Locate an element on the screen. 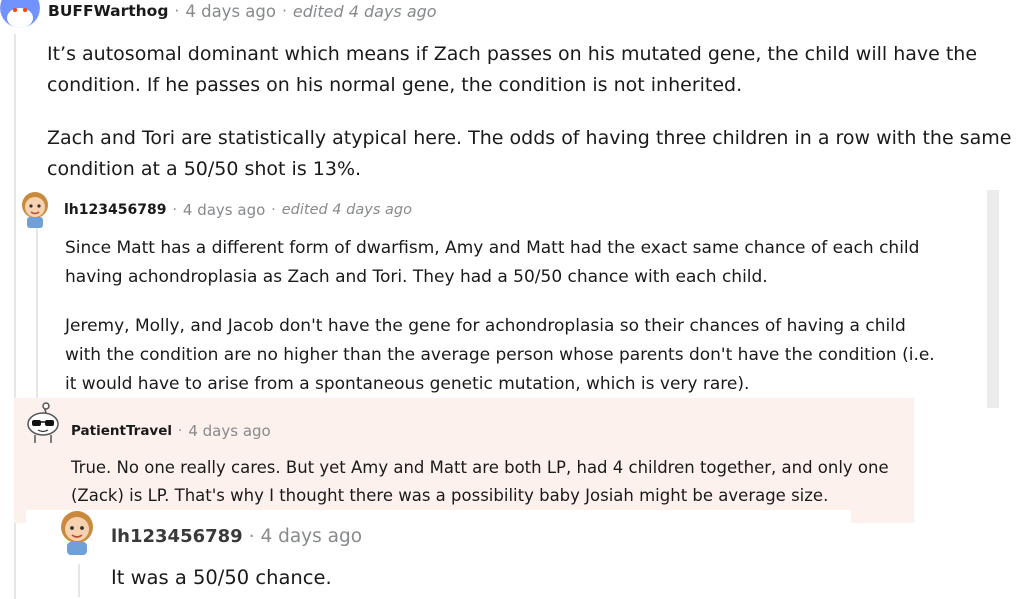 The height and width of the screenshot is (599, 1024). scrollbar-track is located at coordinates (993, 299).